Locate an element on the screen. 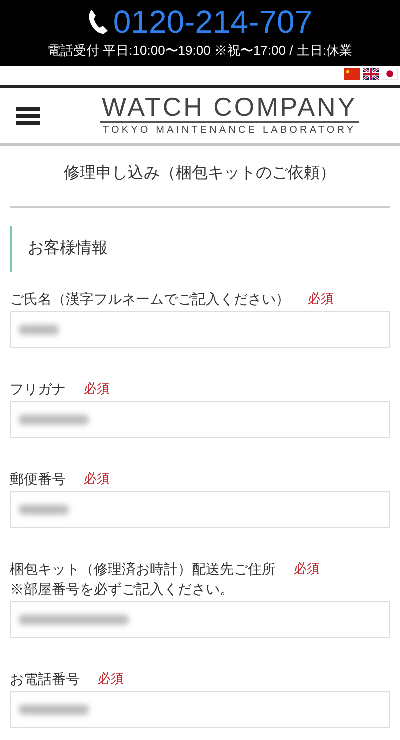 This screenshot has width=400, height=740. logo-subtitle: TOKYO MAINTENANCE LABORATORY is located at coordinates (229, 131).